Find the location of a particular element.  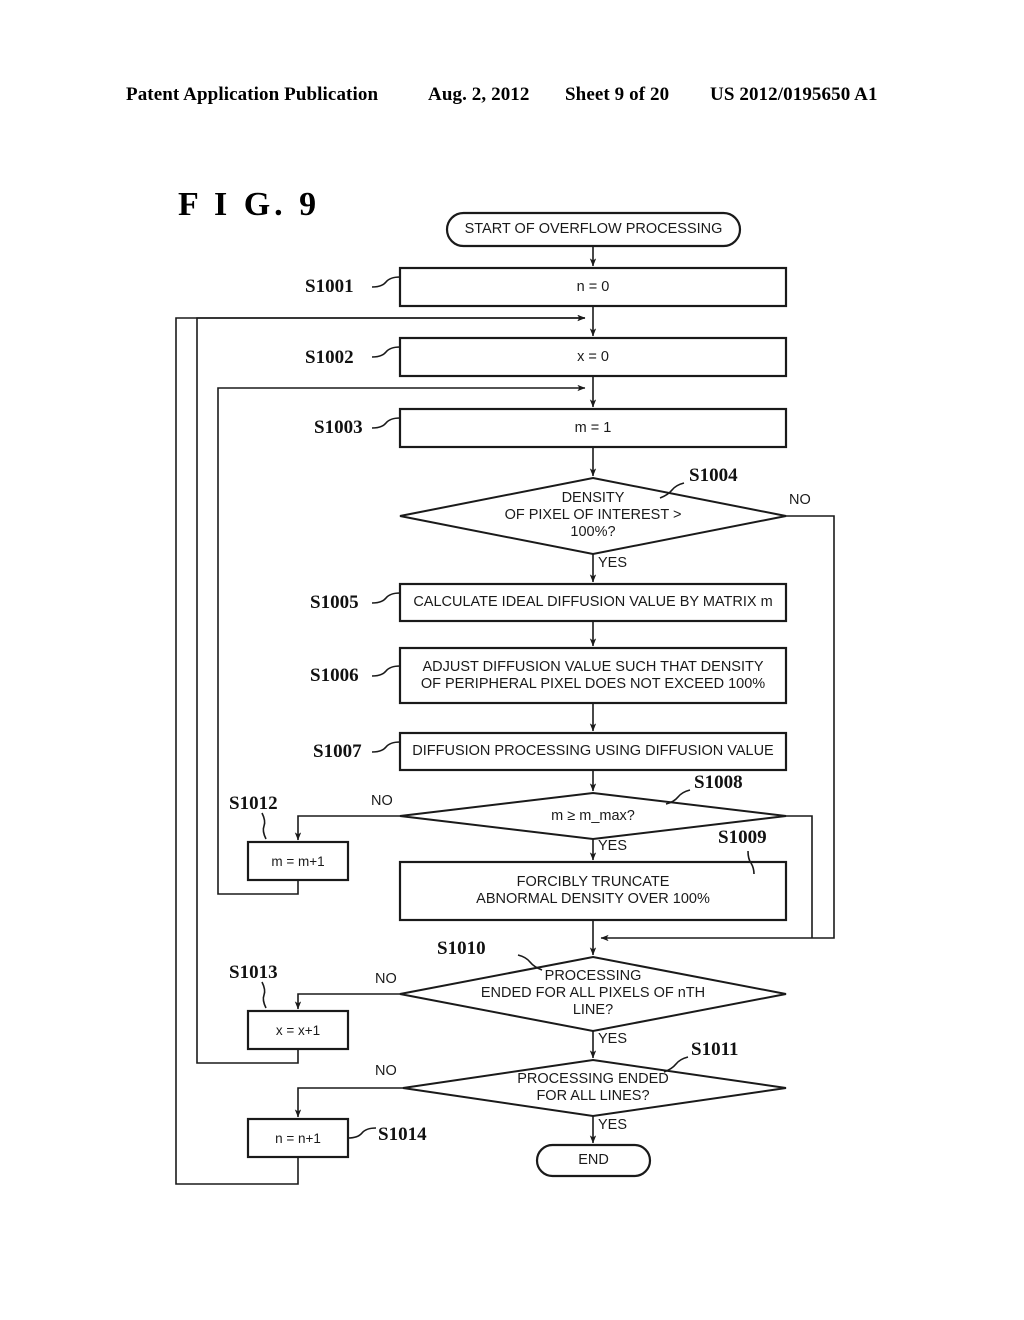

leader-s1011 is located at coordinates (676, 1064).